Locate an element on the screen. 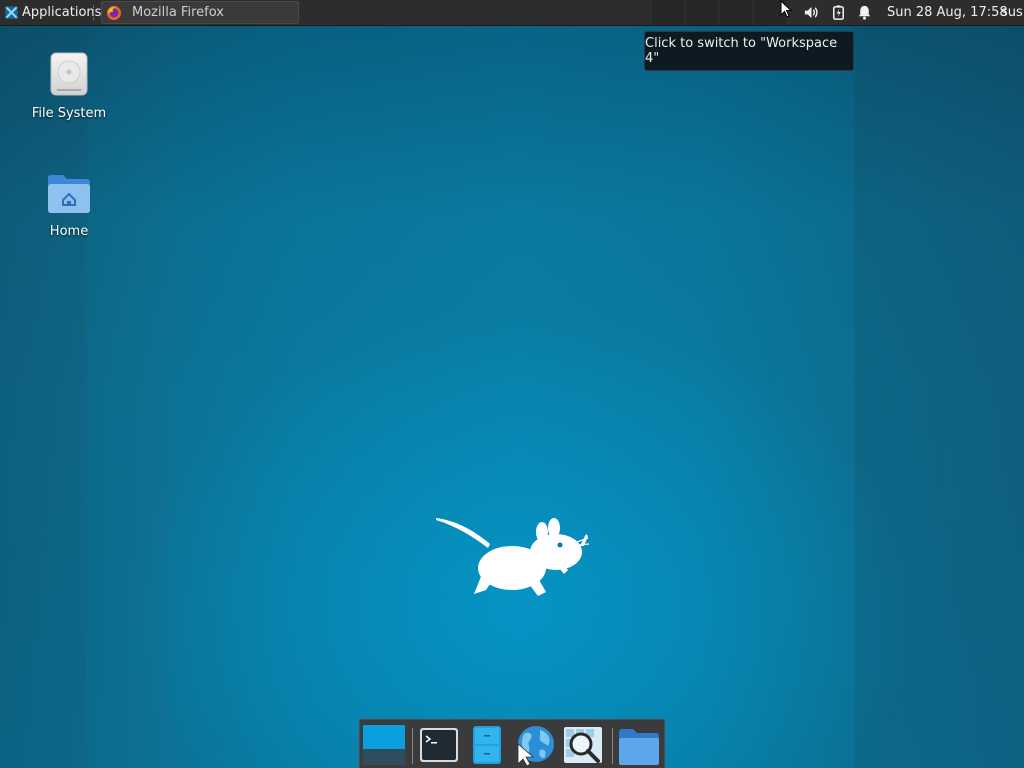 The width and height of the screenshot is (1024, 768). xfce-logo-icon is located at coordinates (11, 12).